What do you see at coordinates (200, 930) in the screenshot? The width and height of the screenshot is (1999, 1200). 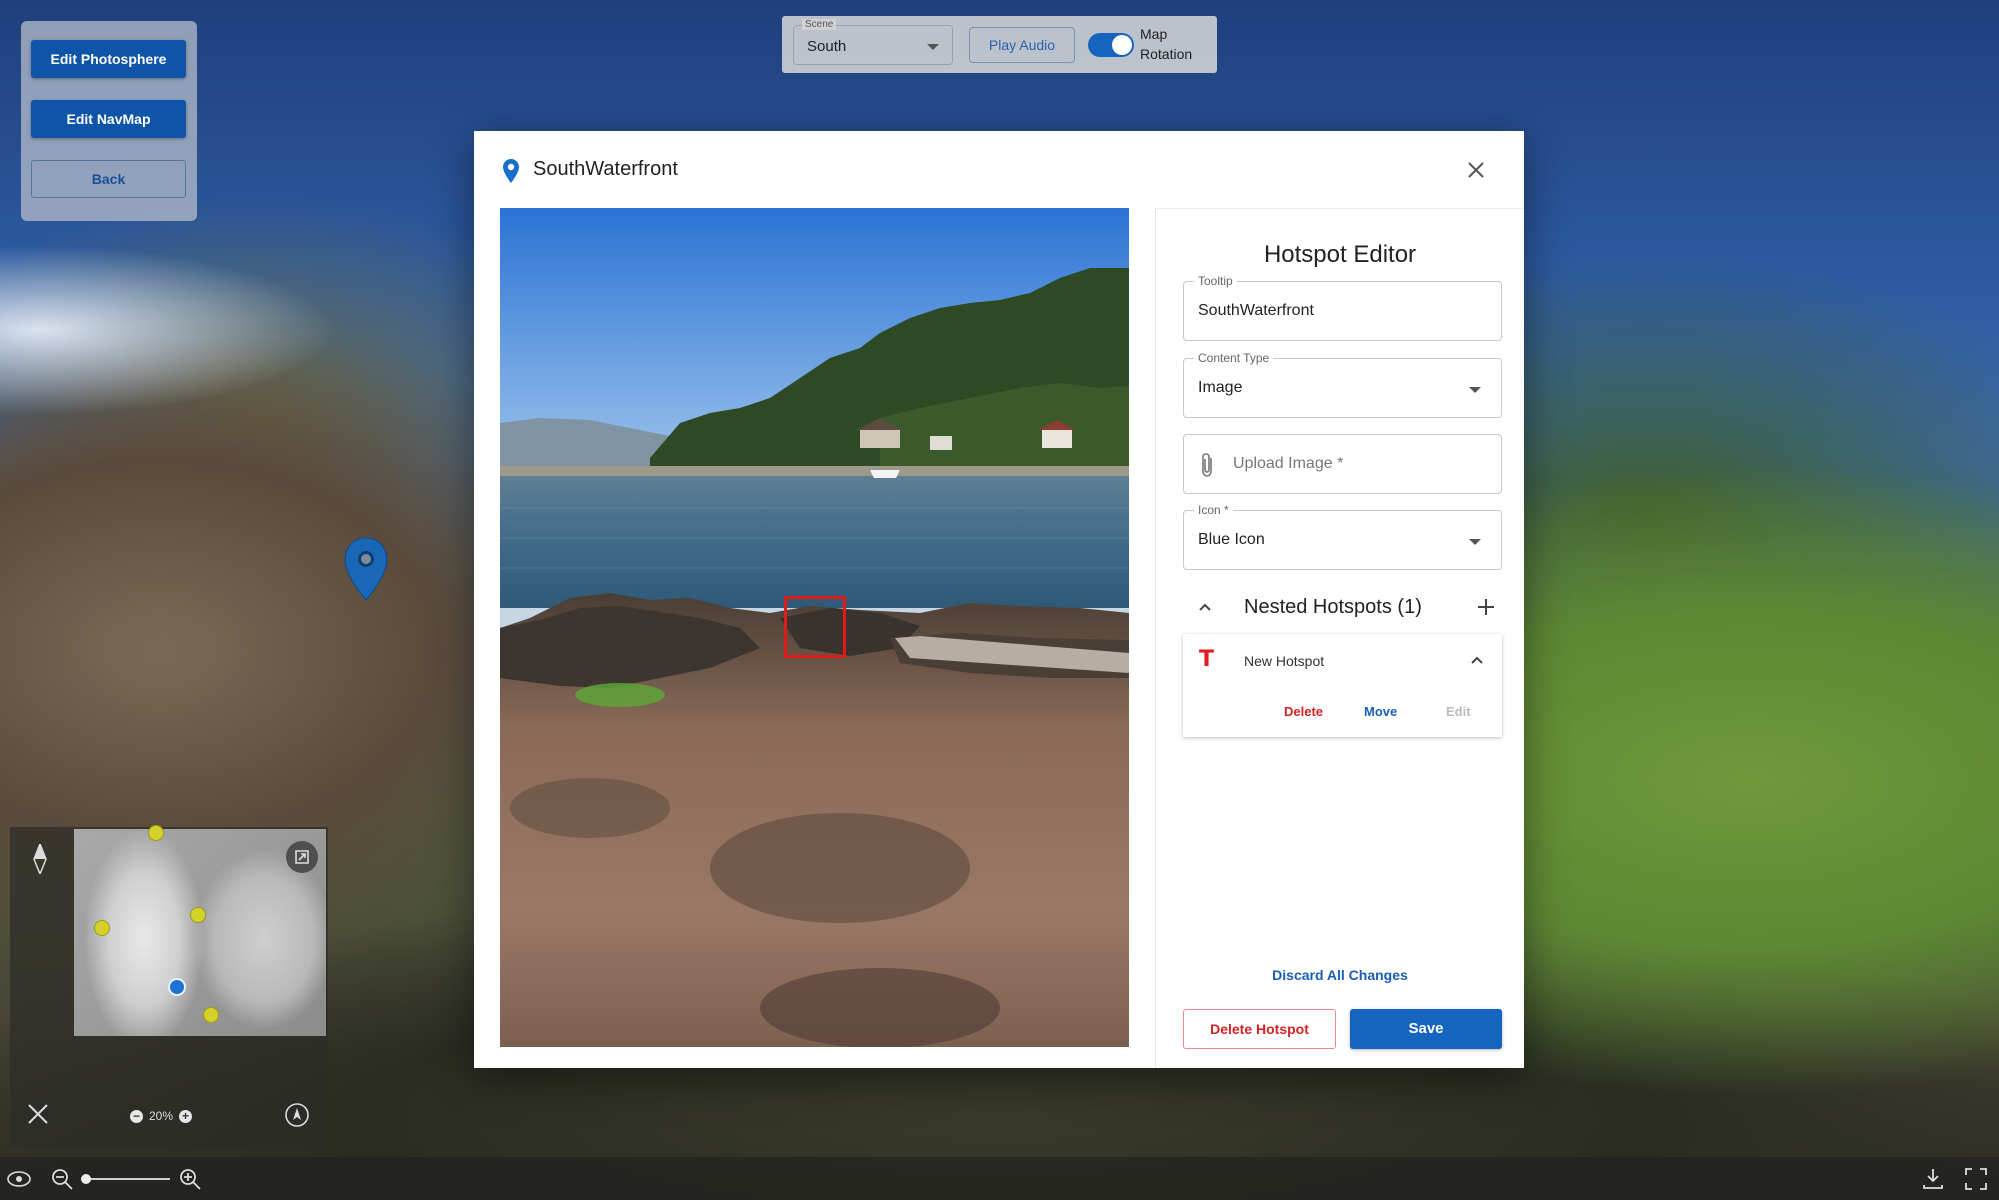 I see `minimap-image` at bounding box center [200, 930].